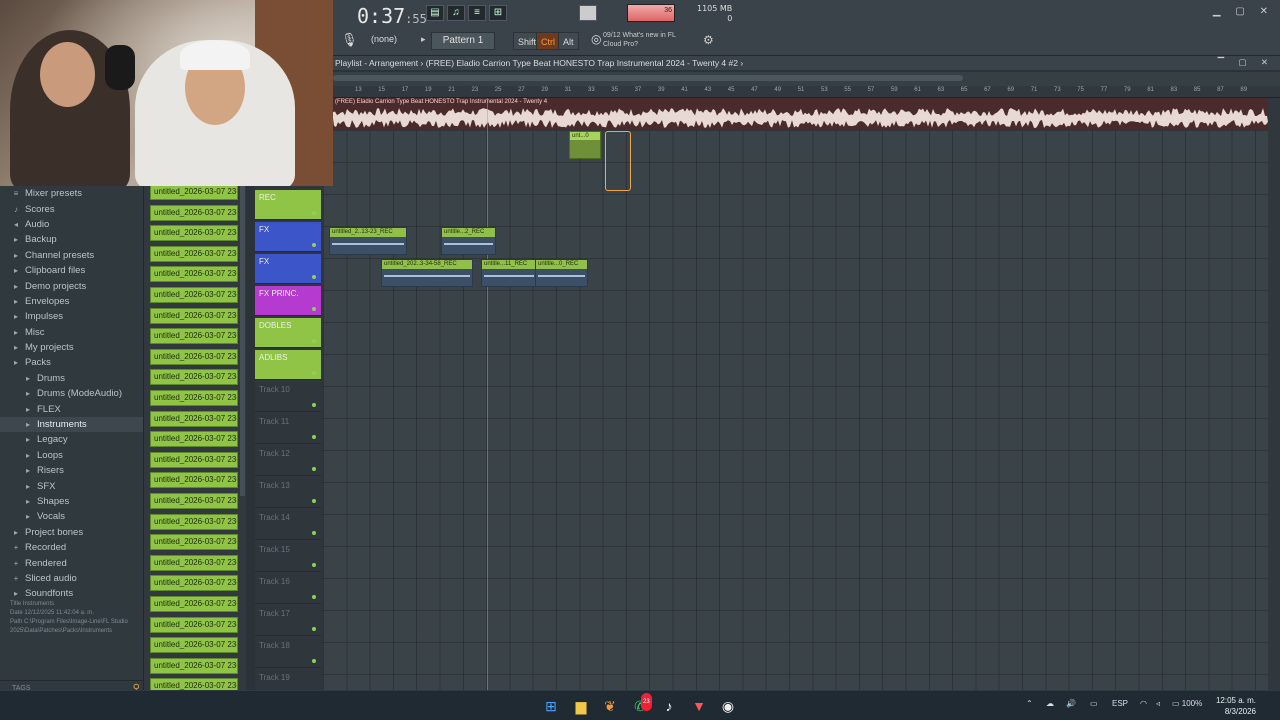  What do you see at coordinates (427, 273) in the screenshot?
I see `audio-clip: untitled_202..3-34-58_REC` at bounding box center [427, 273].